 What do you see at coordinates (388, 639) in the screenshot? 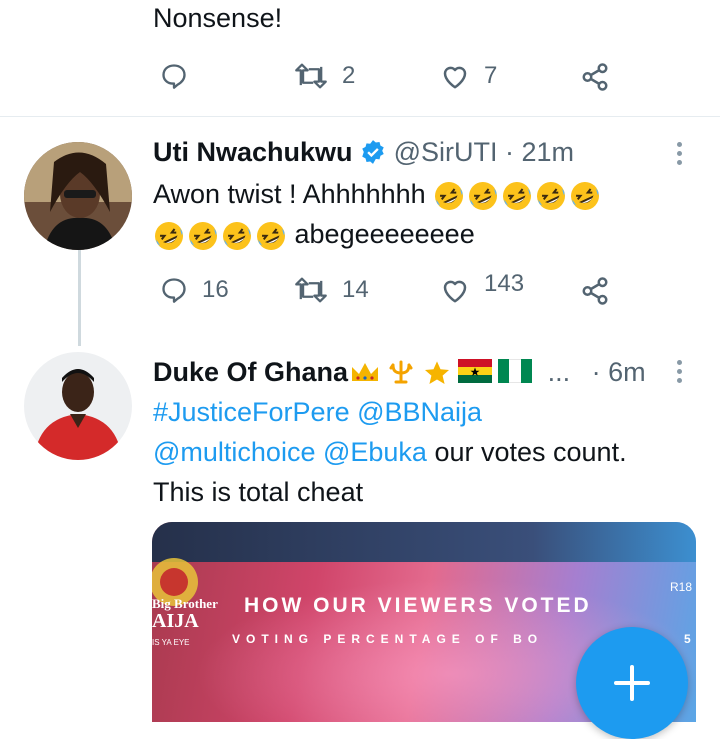
I see `media-subheadline: VOTING PERCENTAGE OF BO` at bounding box center [388, 639].